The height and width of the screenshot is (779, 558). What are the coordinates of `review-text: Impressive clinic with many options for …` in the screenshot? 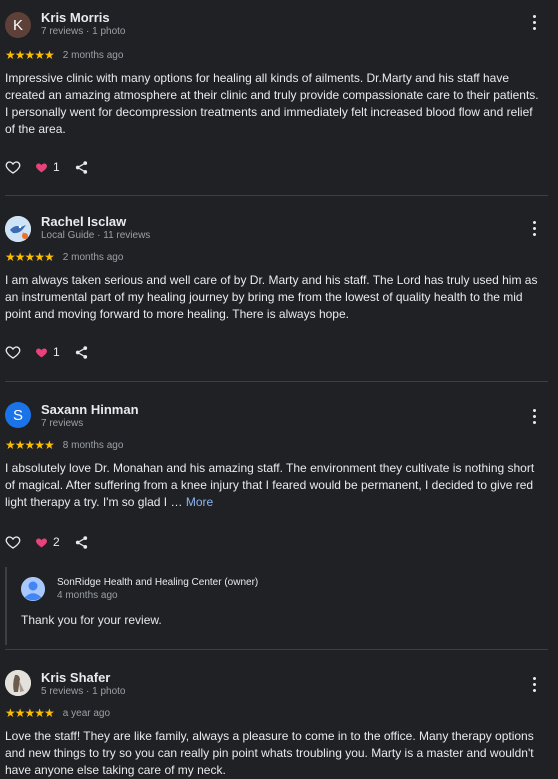 It's located at (272, 103).